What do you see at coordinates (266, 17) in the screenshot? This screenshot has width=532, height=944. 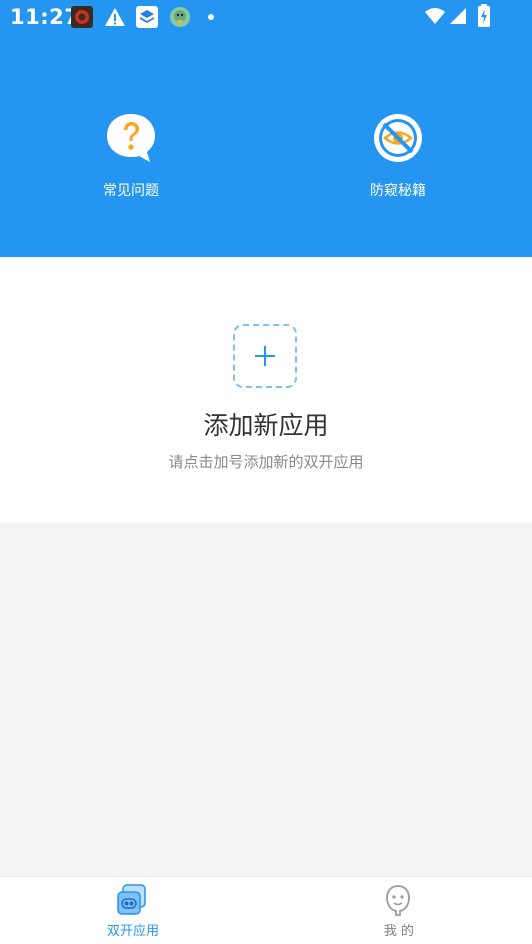 I see `status-bar: 11:27` at bounding box center [266, 17].